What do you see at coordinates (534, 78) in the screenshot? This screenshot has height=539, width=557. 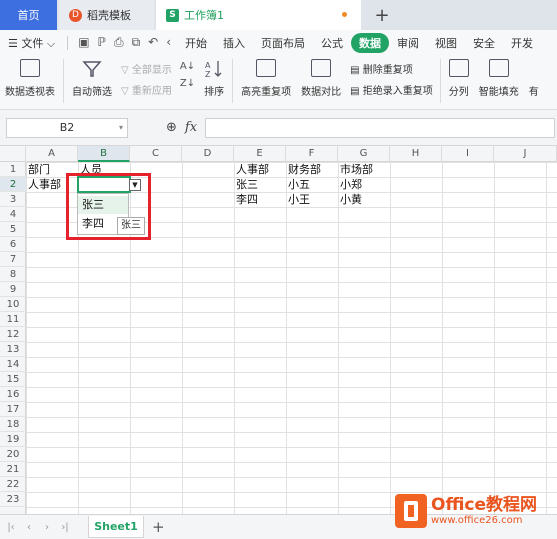 I see `more-button: 有` at bounding box center [534, 78].